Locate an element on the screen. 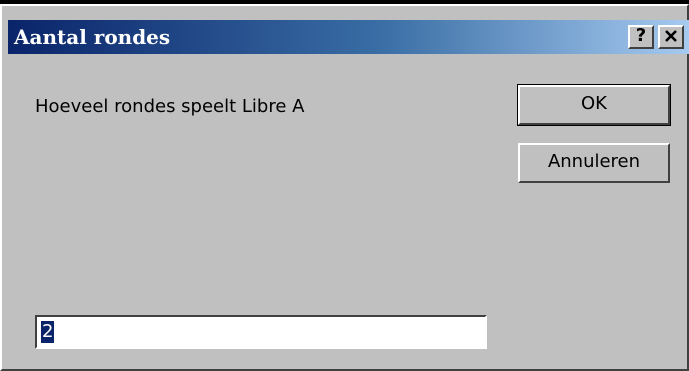 This screenshot has width=689, height=371. close-button is located at coordinates (671, 37).